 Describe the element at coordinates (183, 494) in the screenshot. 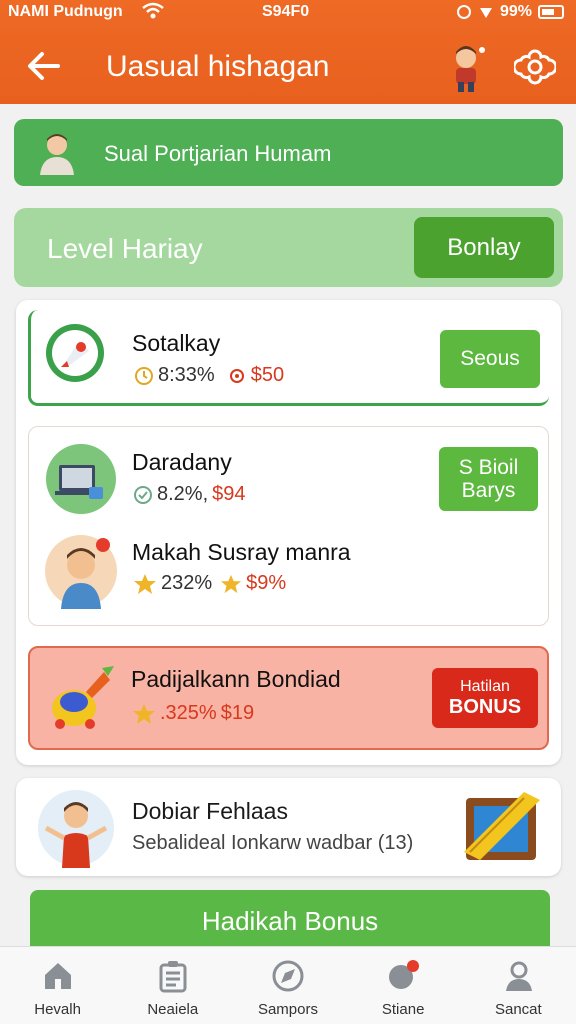

I see `row-percent: 8.2%,` at that location.